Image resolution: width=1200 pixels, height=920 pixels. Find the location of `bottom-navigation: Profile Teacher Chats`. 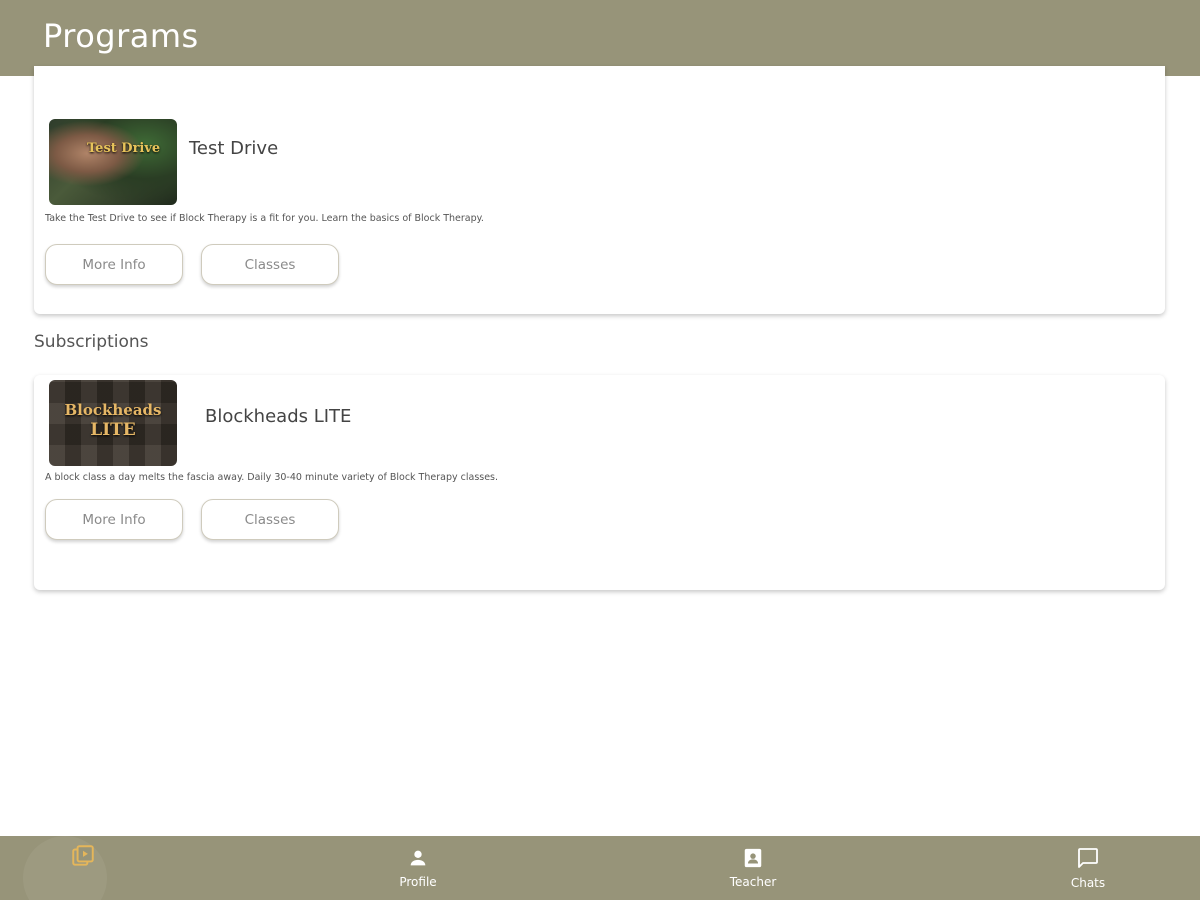

bottom-navigation: Profile Teacher Chats is located at coordinates (600, 878).